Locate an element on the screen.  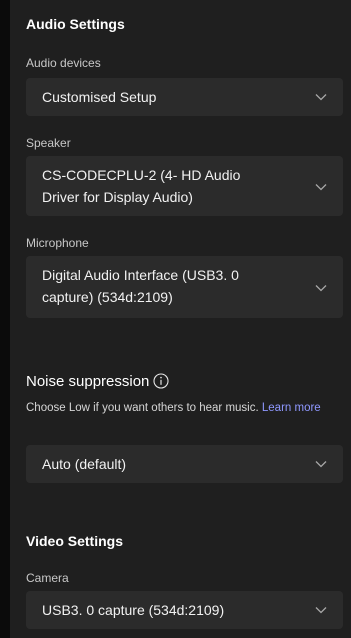
noise-suppression-label: Noise suppression is located at coordinates (88, 381).